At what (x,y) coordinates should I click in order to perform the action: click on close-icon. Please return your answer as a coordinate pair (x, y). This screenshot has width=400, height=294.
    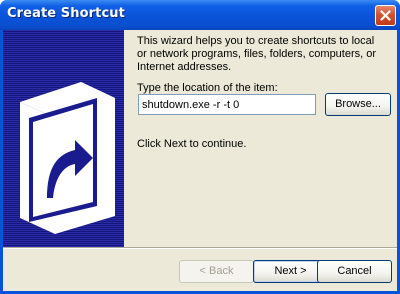
    Looking at the image, I should click on (385, 15).